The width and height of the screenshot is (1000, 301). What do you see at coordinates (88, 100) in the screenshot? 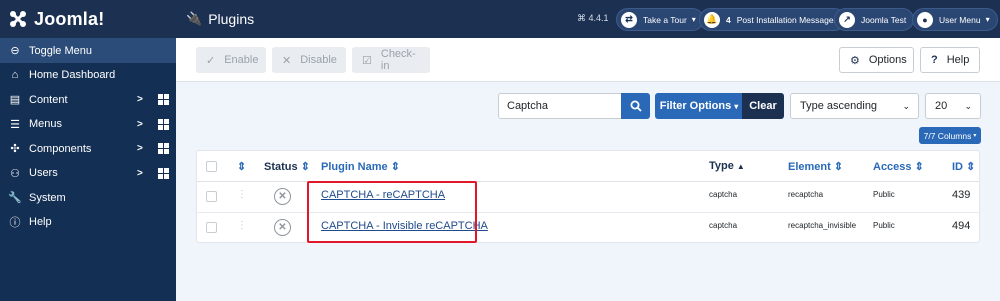
I see `sidebar-item-content: ▤ Content >` at bounding box center [88, 100].